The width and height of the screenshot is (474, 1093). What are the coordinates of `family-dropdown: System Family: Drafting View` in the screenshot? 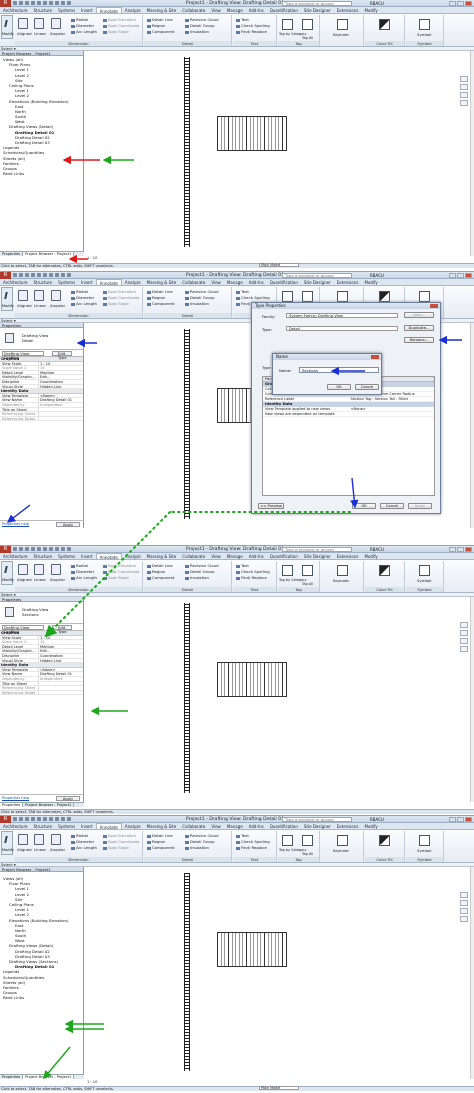 It's located at (342, 315).